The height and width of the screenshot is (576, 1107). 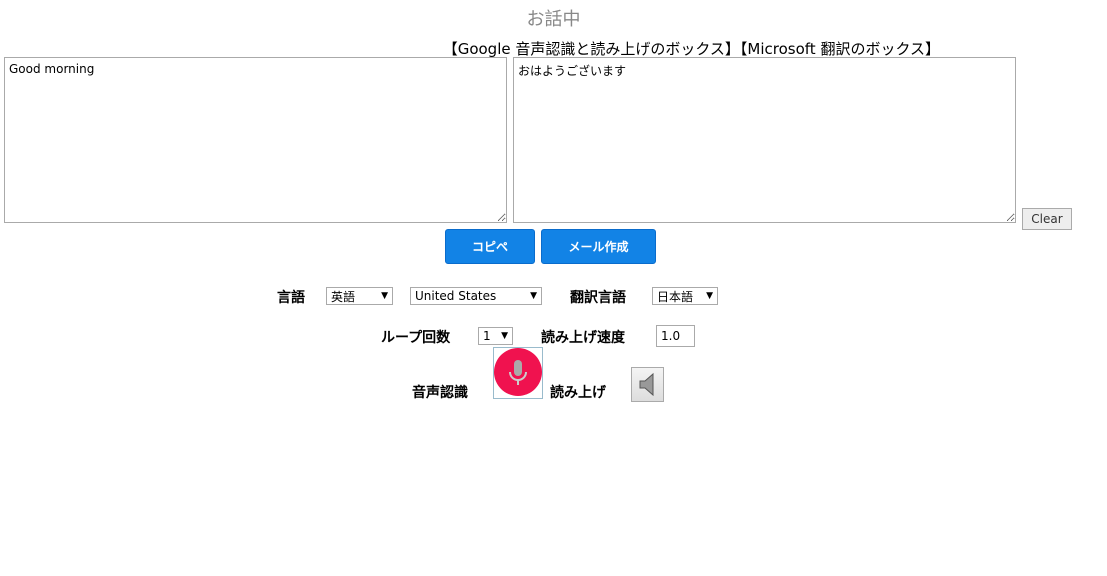 What do you see at coordinates (598, 246) in the screenshot?
I see `compose-mail-button: メール作成` at bounding box center [598, 246].